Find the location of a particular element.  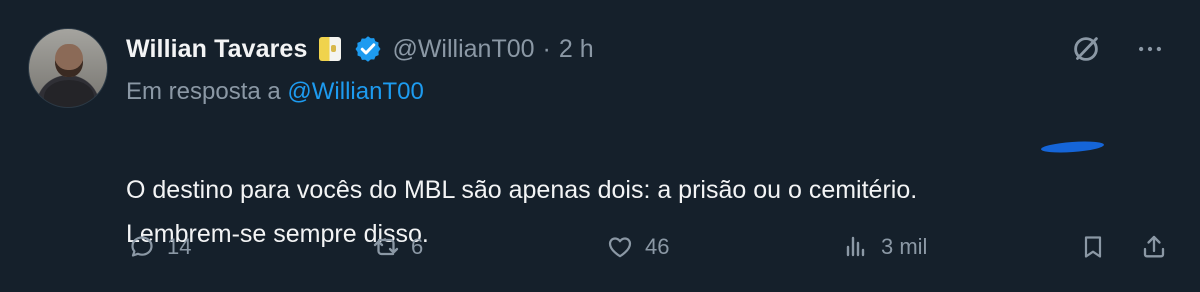

reply-mention-link: @WillianT00 is located at coordinates (355, 91).